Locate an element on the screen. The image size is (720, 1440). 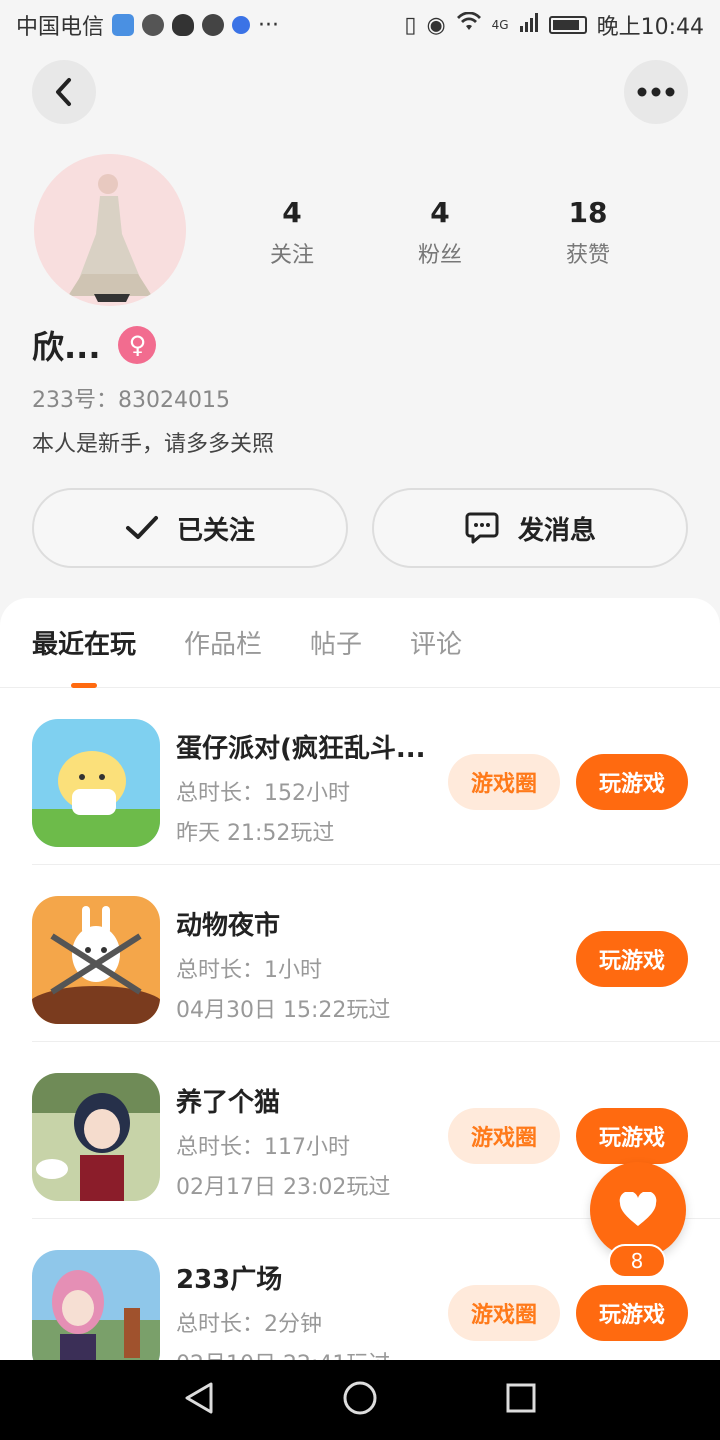
nav-home-button is located at coordinates (360, 1400).